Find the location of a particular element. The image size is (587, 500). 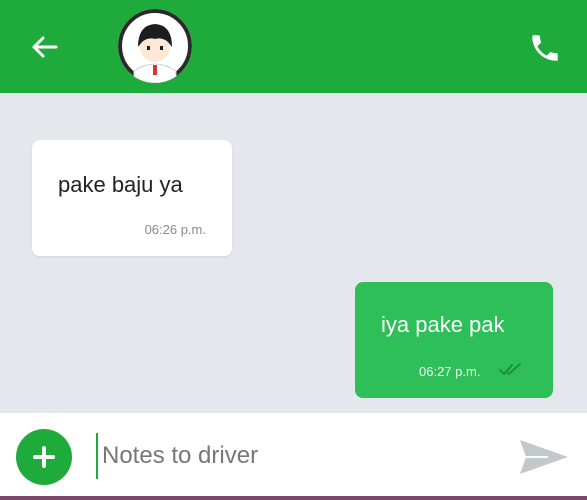

plus-icon is located at coordinates (44, 457).